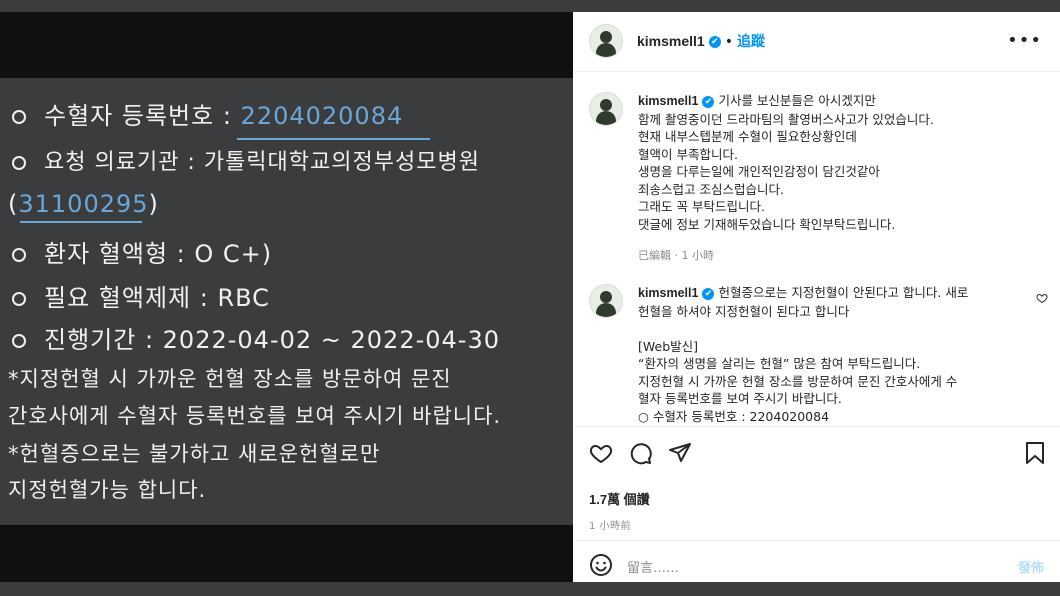  Describe the element at coordinates (641, 455) in the screenshot. I see `comment-icon` at that location.